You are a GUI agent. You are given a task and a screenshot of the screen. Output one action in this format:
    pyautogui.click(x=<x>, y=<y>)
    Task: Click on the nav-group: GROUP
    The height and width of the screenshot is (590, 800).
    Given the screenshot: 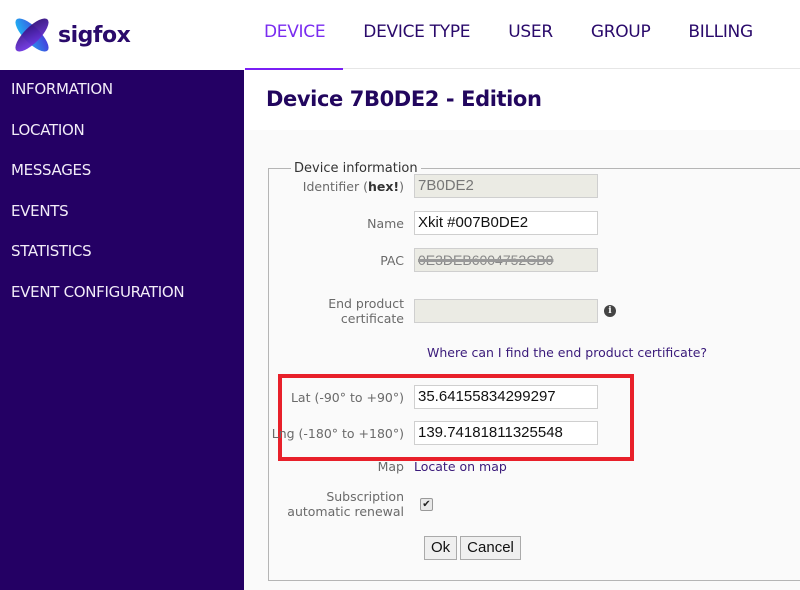 What is the action you would take?
    pyautogui.click(x=621, y=35)
    